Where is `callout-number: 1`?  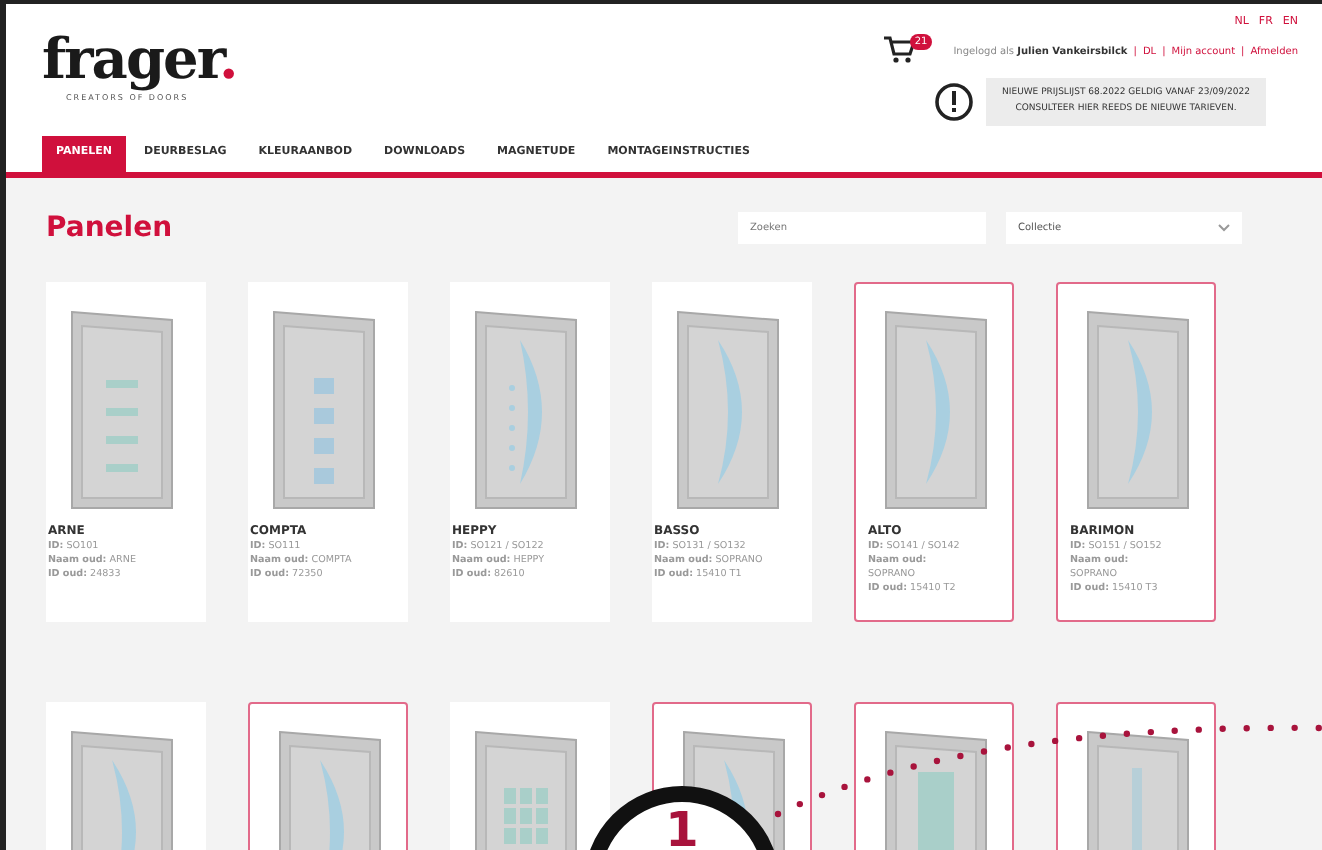
callout-number: 1 is located at coordinates (682, 826).